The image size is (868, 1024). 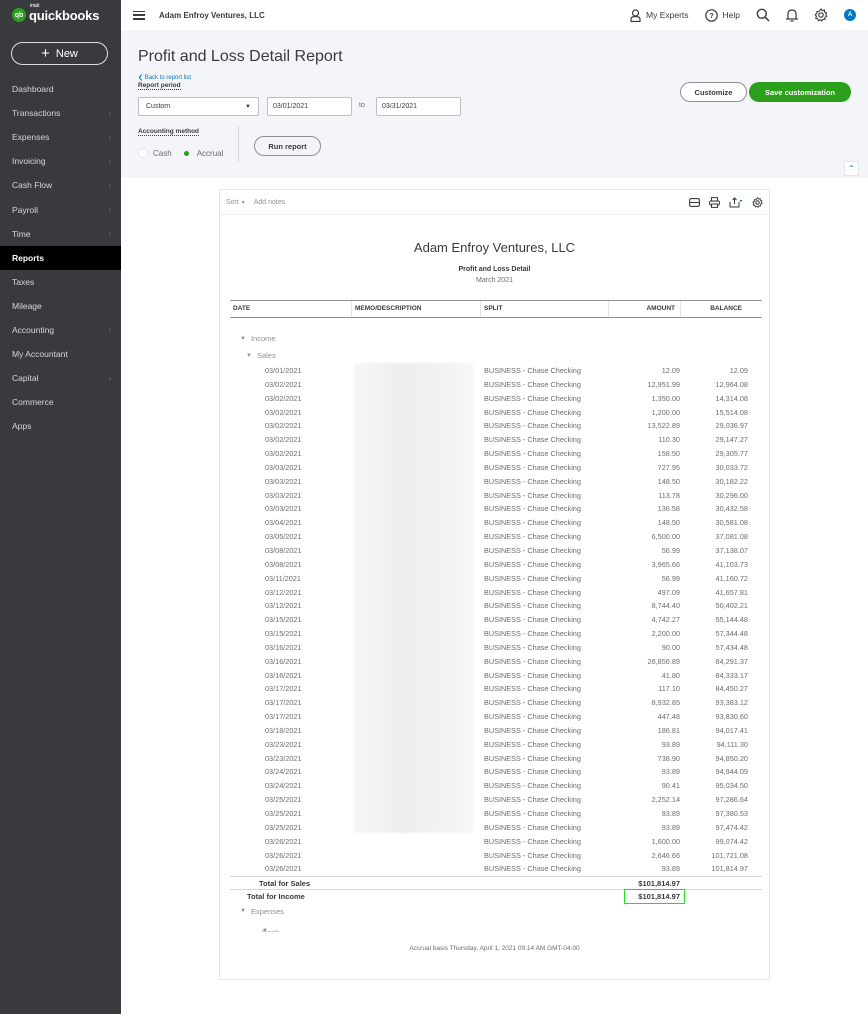 What do you see at coordinates (669, 453) in the screenshot?
I see `cell-amount: 158.50` at bounding box center [669, 453].